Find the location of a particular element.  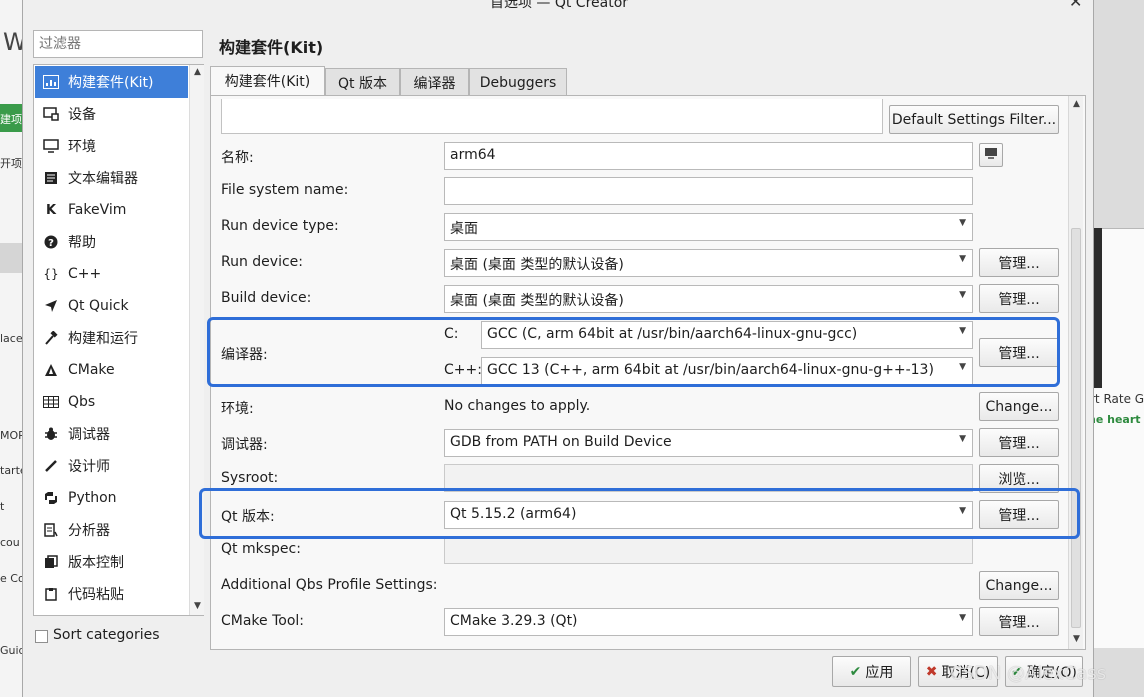

category-item-analyzer: 分析器 is located at coordinates (111, 530).